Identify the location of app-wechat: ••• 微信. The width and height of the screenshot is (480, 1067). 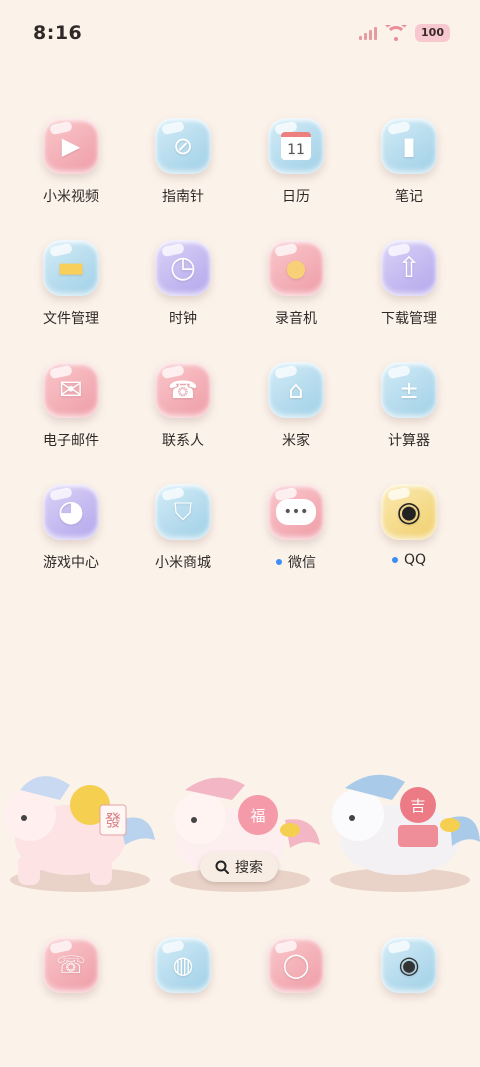
(296, 528).